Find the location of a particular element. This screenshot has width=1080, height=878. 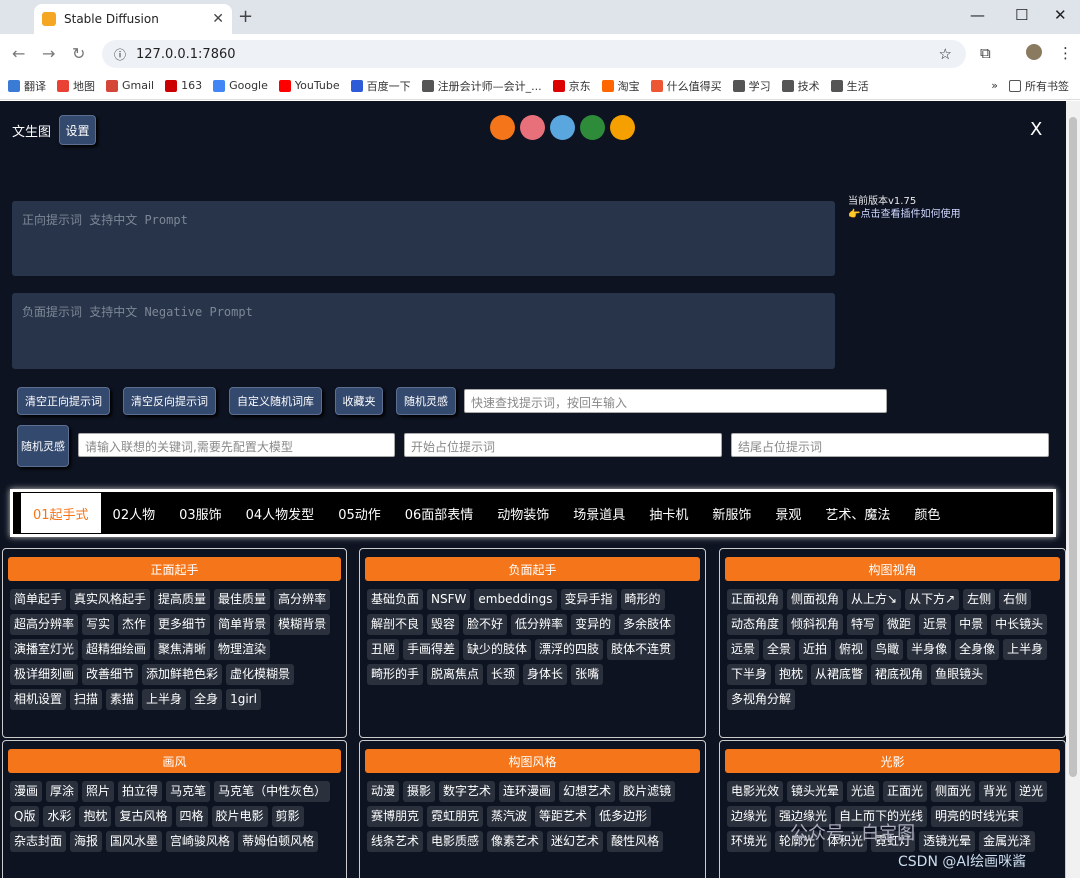

category-tab: 05动作 is located at coordinates (359, 513).